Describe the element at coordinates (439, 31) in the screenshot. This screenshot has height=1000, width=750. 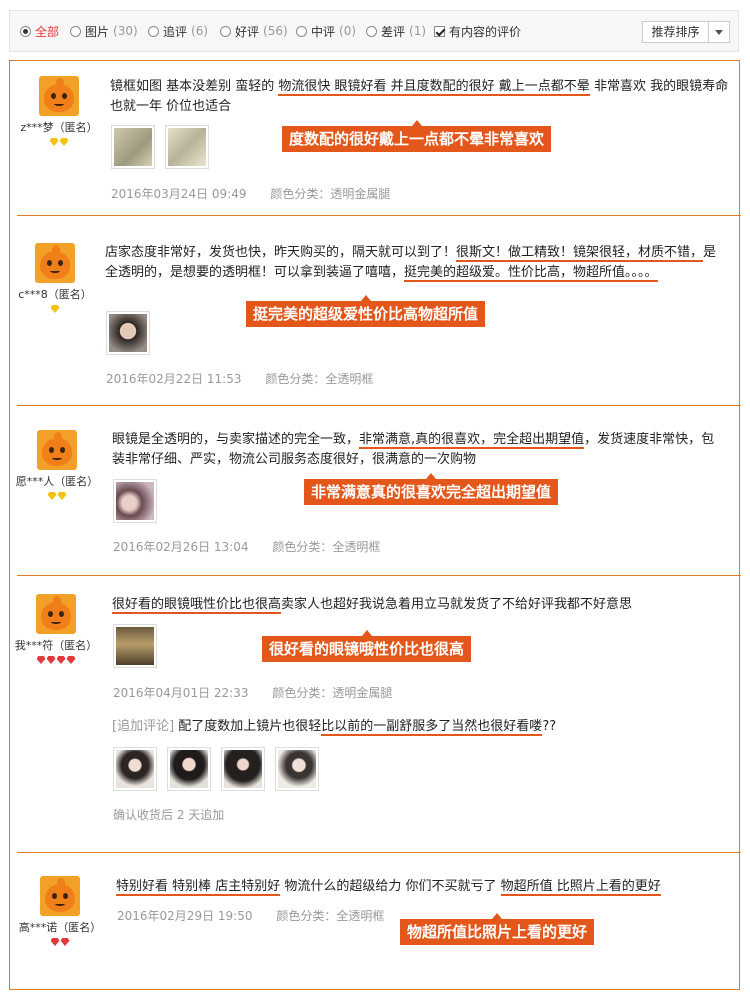
I see `checkbox-icon` at that location.